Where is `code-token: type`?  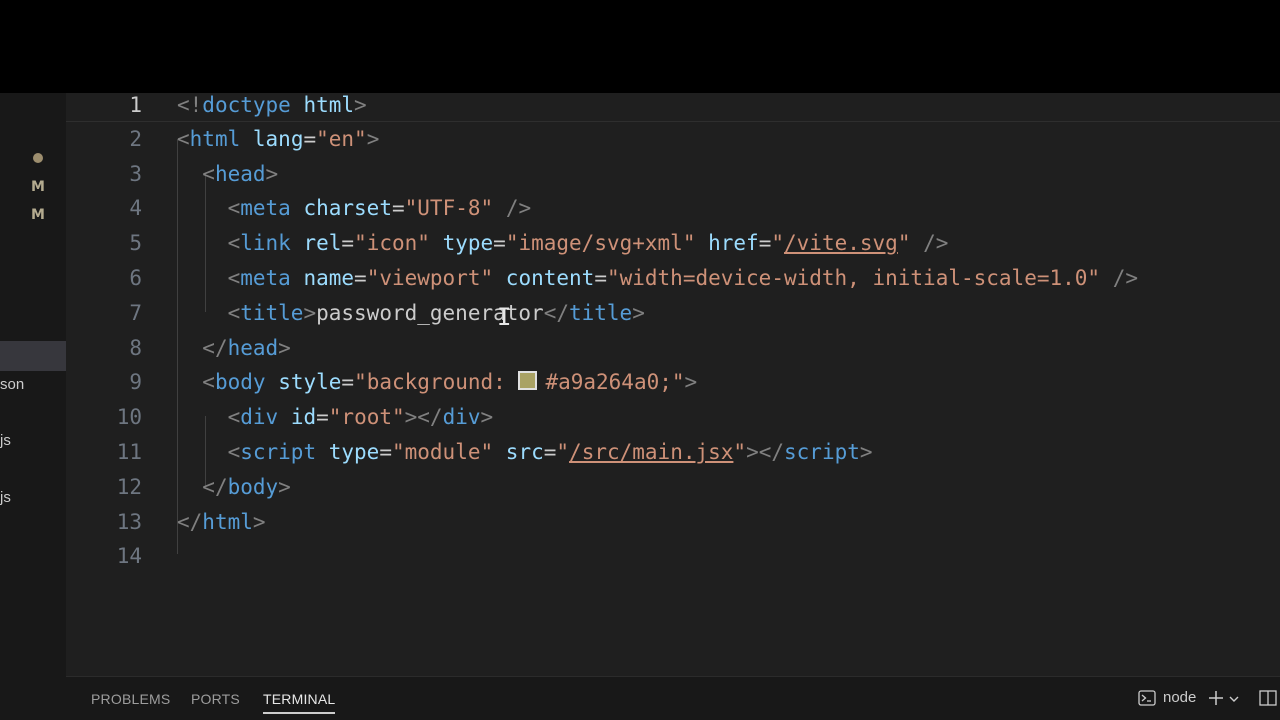
code-token: type is located at coordinates (468, 243).